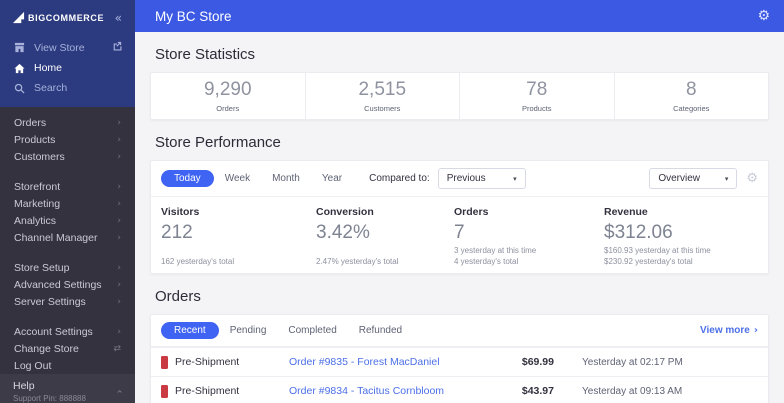 This screenshot has width=784, height=403. What do you see at coordinates (67, 331) in the screenshot?
I see `sidebar-item-account-settings: Account Settings ›` at bounding box center [67, 331].